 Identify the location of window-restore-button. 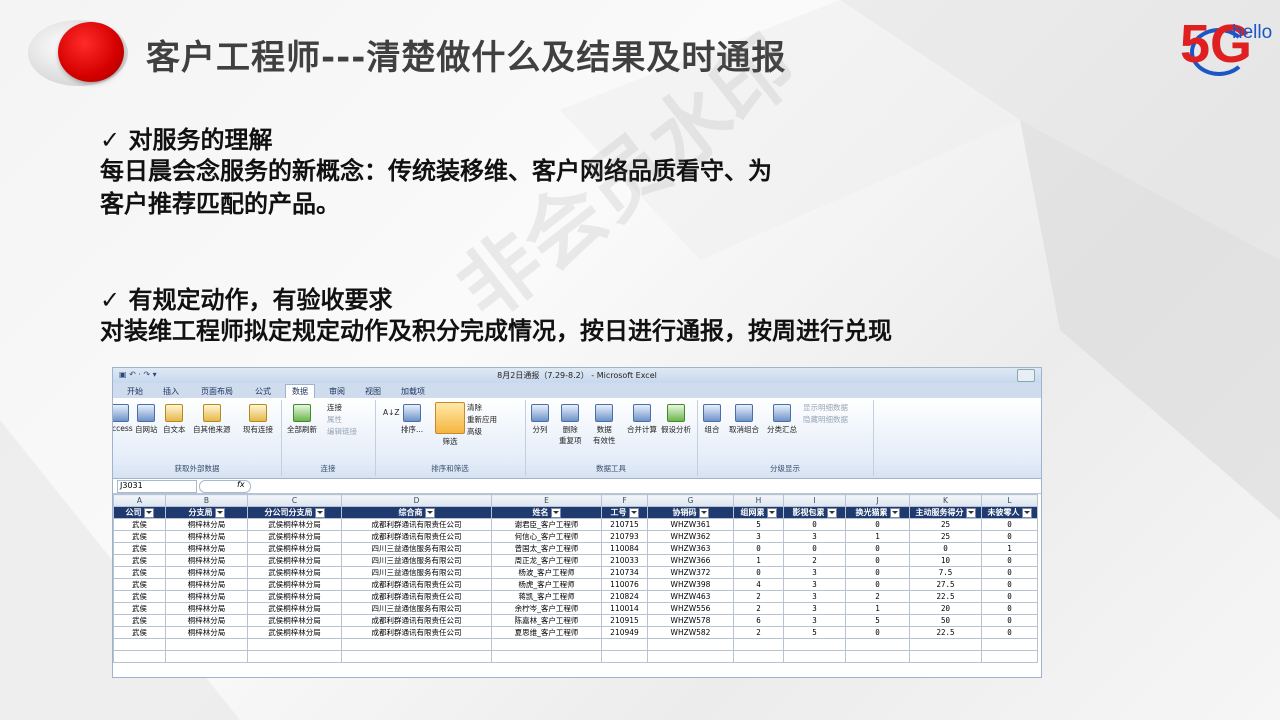
(1026, 375).